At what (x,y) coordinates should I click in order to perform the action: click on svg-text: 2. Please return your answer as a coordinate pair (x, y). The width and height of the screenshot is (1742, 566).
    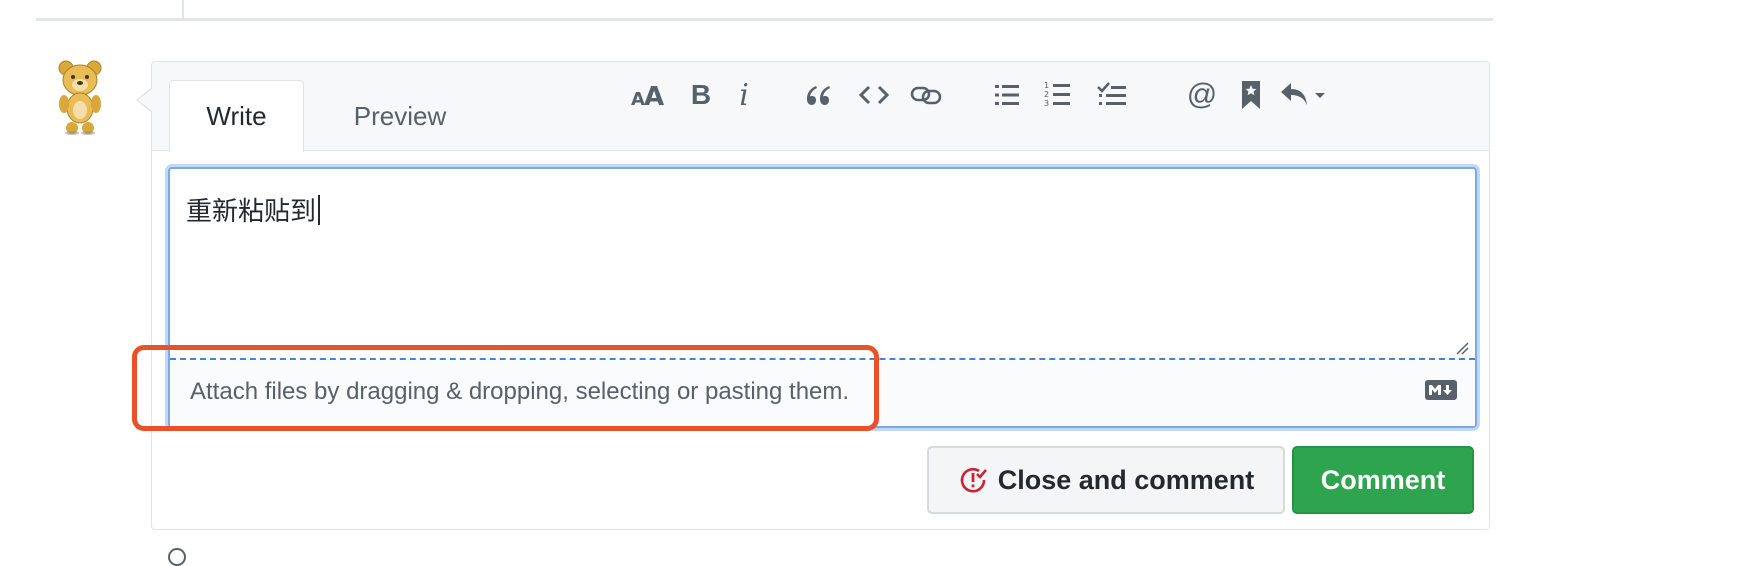
    Looking at the image, I should click on (1046, 94).